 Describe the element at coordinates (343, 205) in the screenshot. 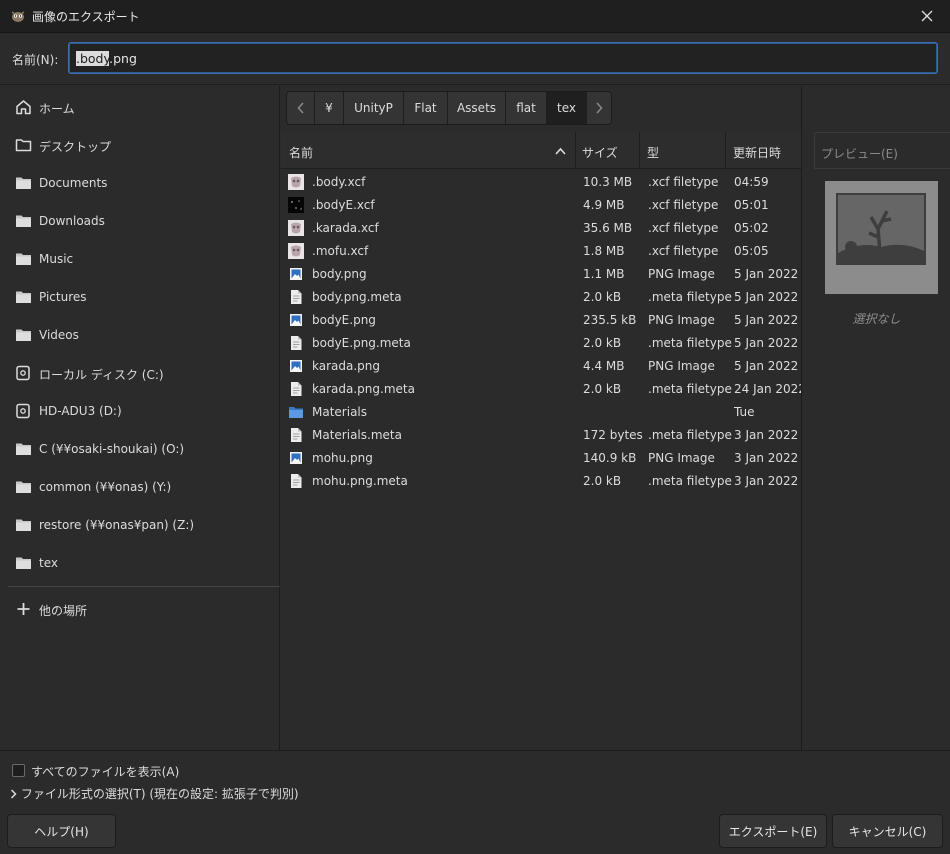

I see `file-name-cell: .bodyE.xcf` at that location.